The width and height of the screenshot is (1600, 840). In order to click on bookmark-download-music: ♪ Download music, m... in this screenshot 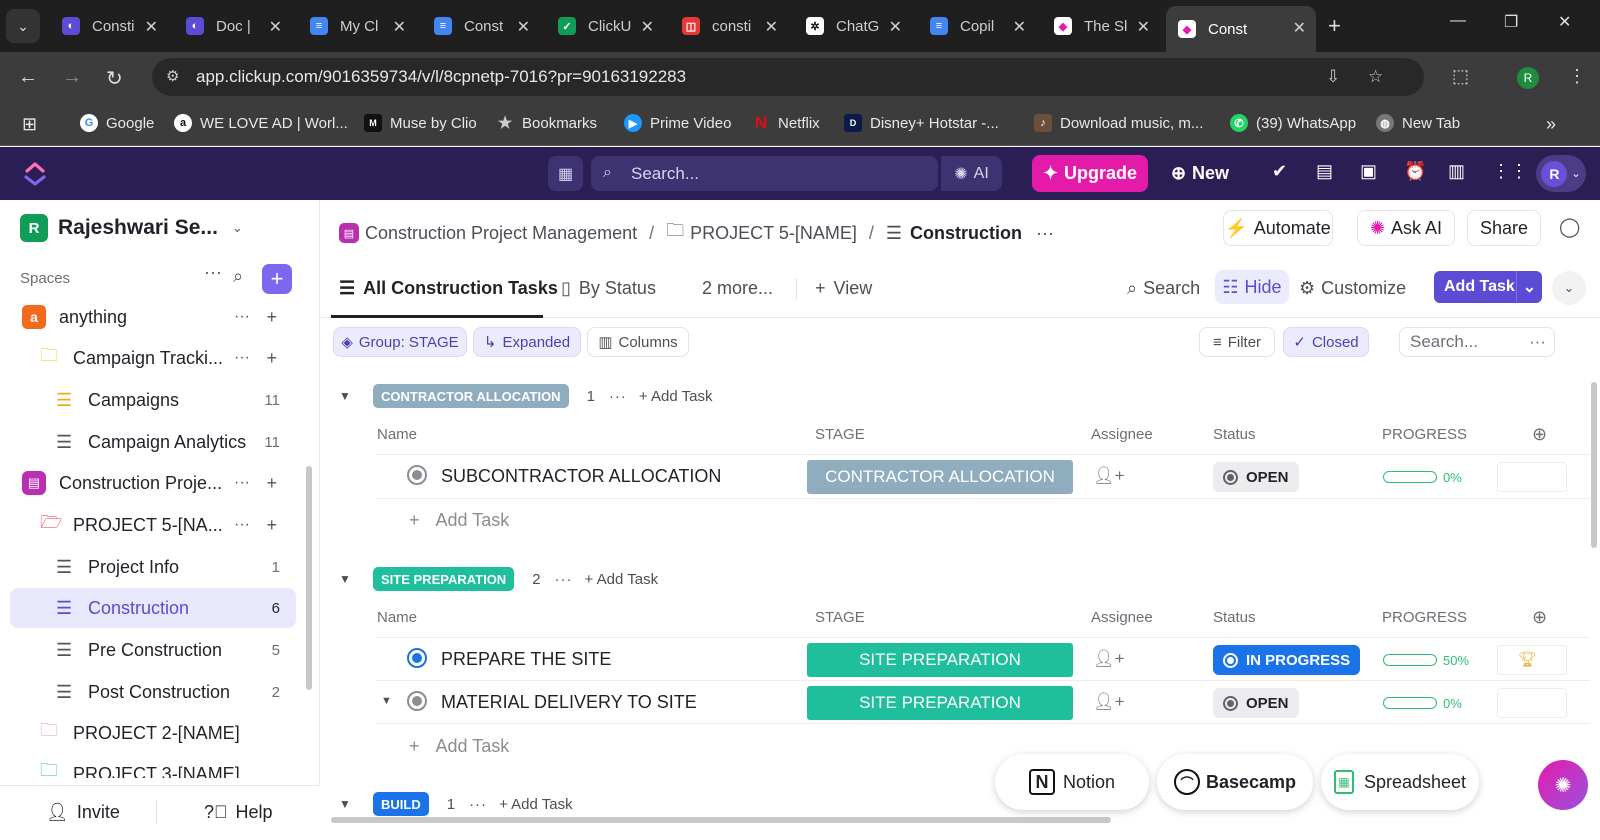, I will do `click(1118, 123)`.